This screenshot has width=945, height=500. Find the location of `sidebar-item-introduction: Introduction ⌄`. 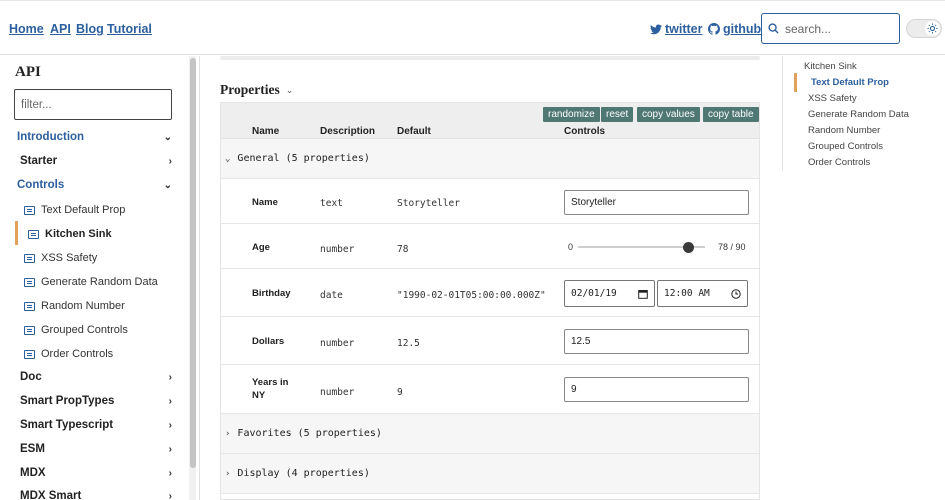

sidebar-item-introduction: Introduction ⌄ is located at coordinates (94, 137).